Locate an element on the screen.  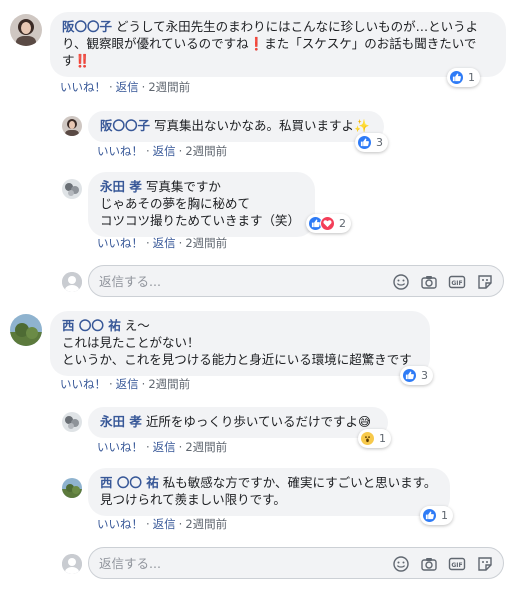
reaction-count: 2 is located at coordinates (342, 223).